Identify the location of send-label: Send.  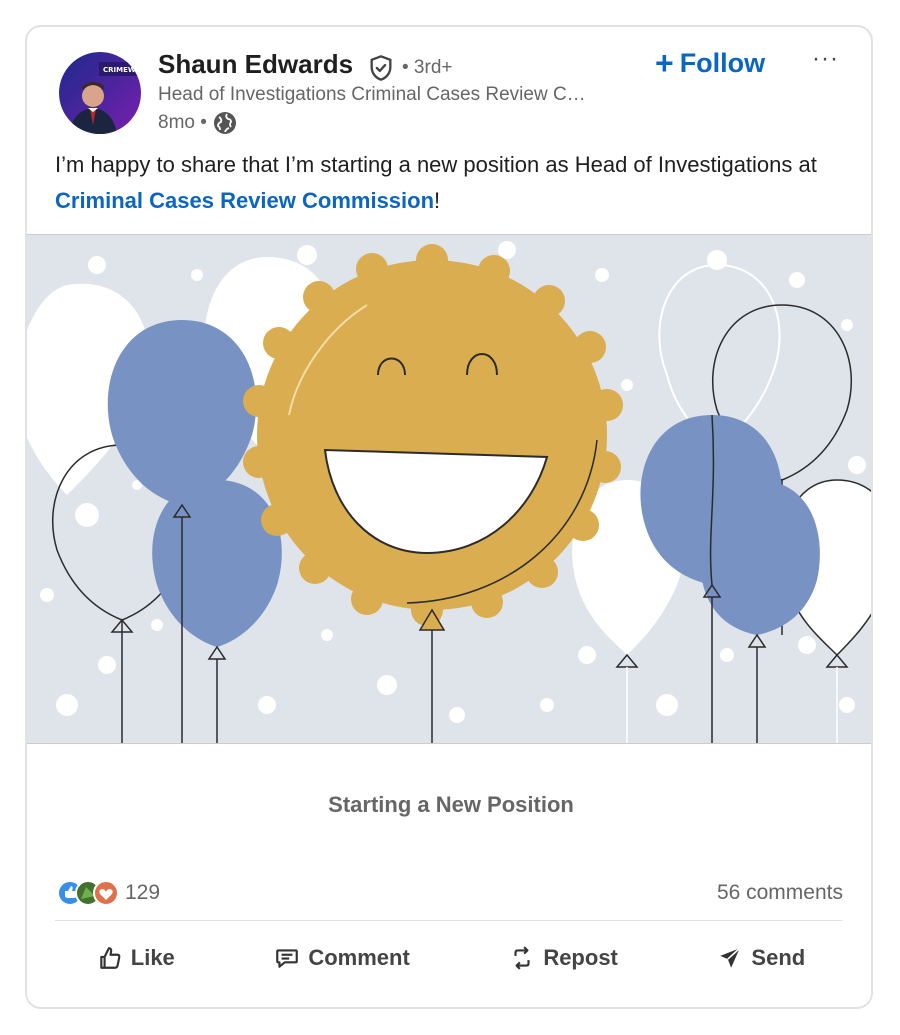
(778, 957).